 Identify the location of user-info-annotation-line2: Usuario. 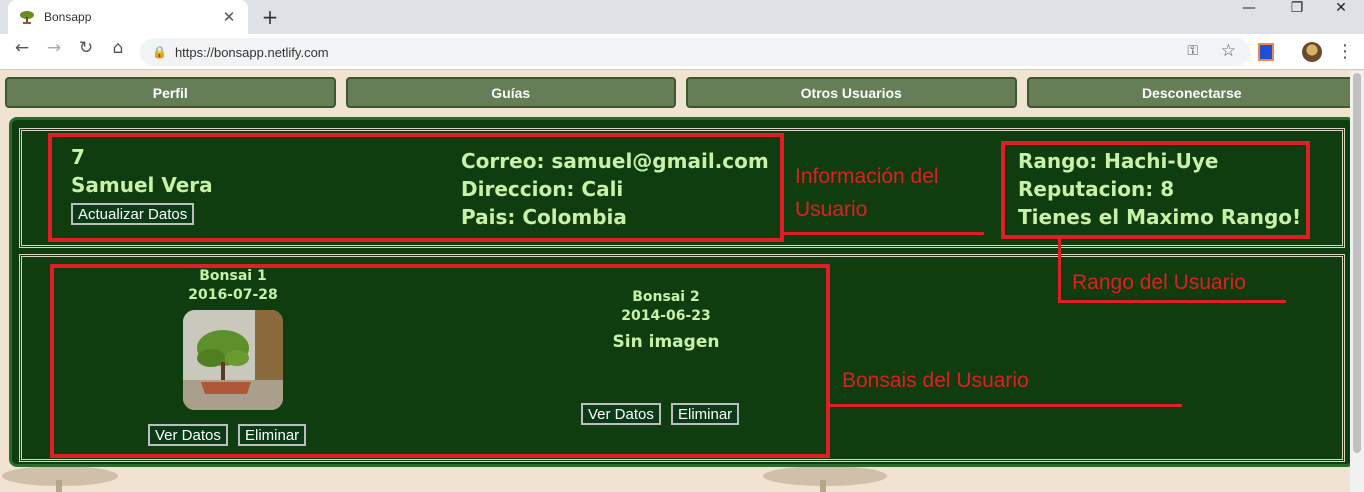
(831, 209).